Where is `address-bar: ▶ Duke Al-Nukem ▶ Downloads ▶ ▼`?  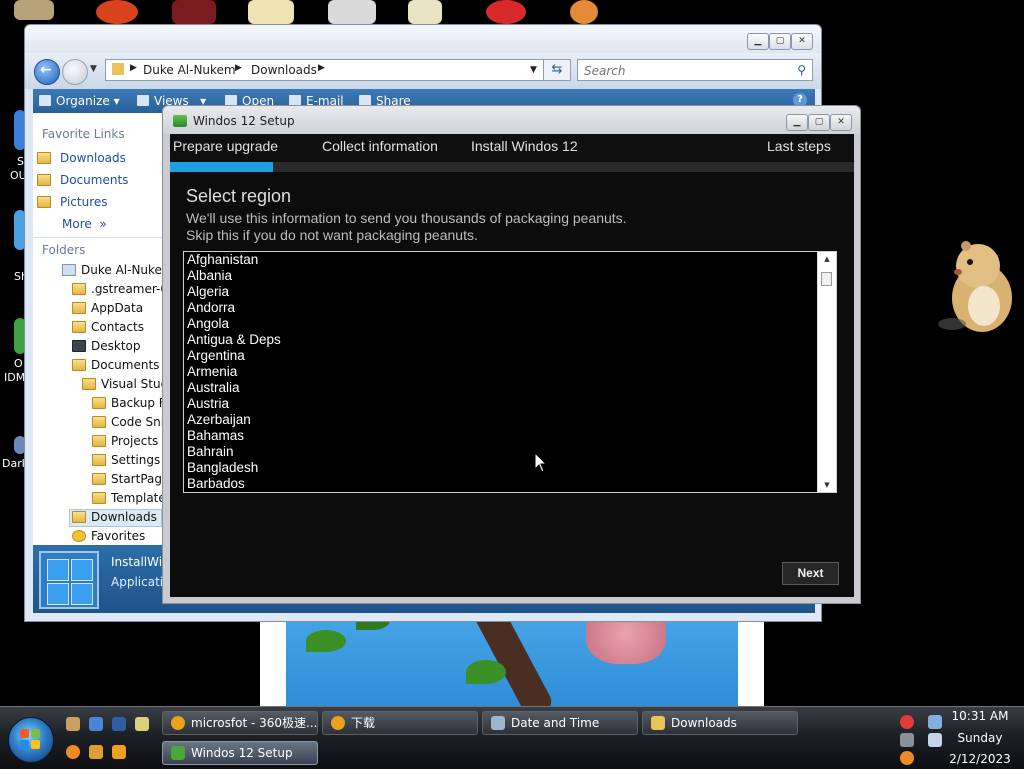
address-bar: ▶ Duke Al-Nukem ▶ Downloads ▶ ▼ is located at coordinates (338, 70).